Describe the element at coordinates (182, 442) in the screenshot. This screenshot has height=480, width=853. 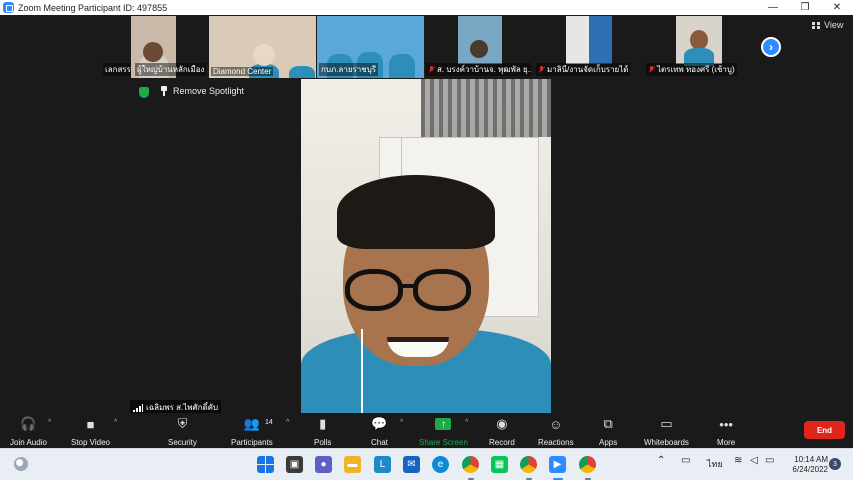
I see `security-label: Security` at that location.